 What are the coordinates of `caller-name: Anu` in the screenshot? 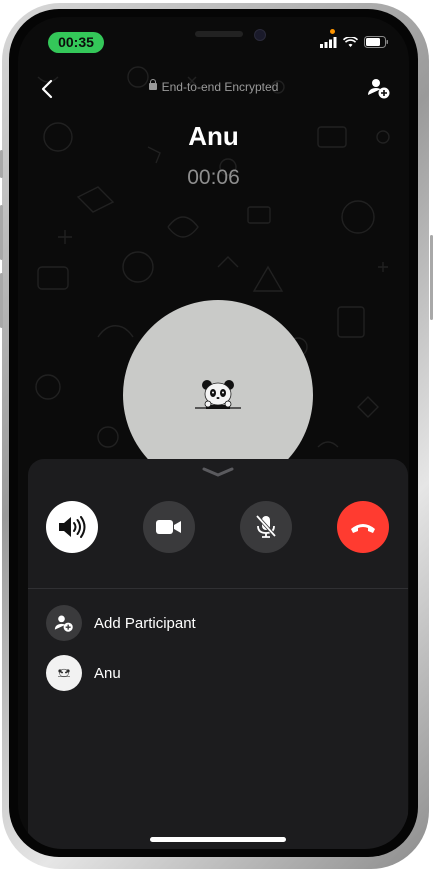 It's located at (213, 136).